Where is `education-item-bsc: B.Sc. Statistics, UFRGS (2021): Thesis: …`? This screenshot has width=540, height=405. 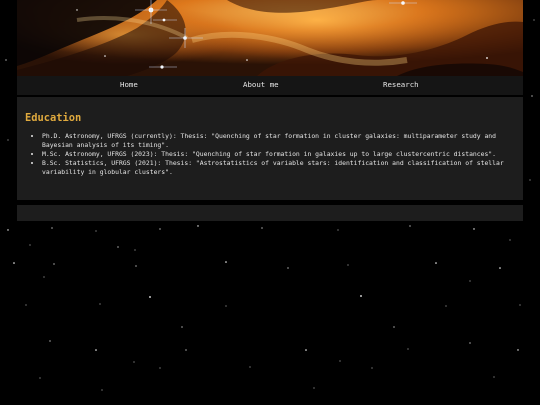
education-item-bsc: B.Sc. Statistics, UFRGS (2021): Thesis: … is located at coordinates (275, 168).